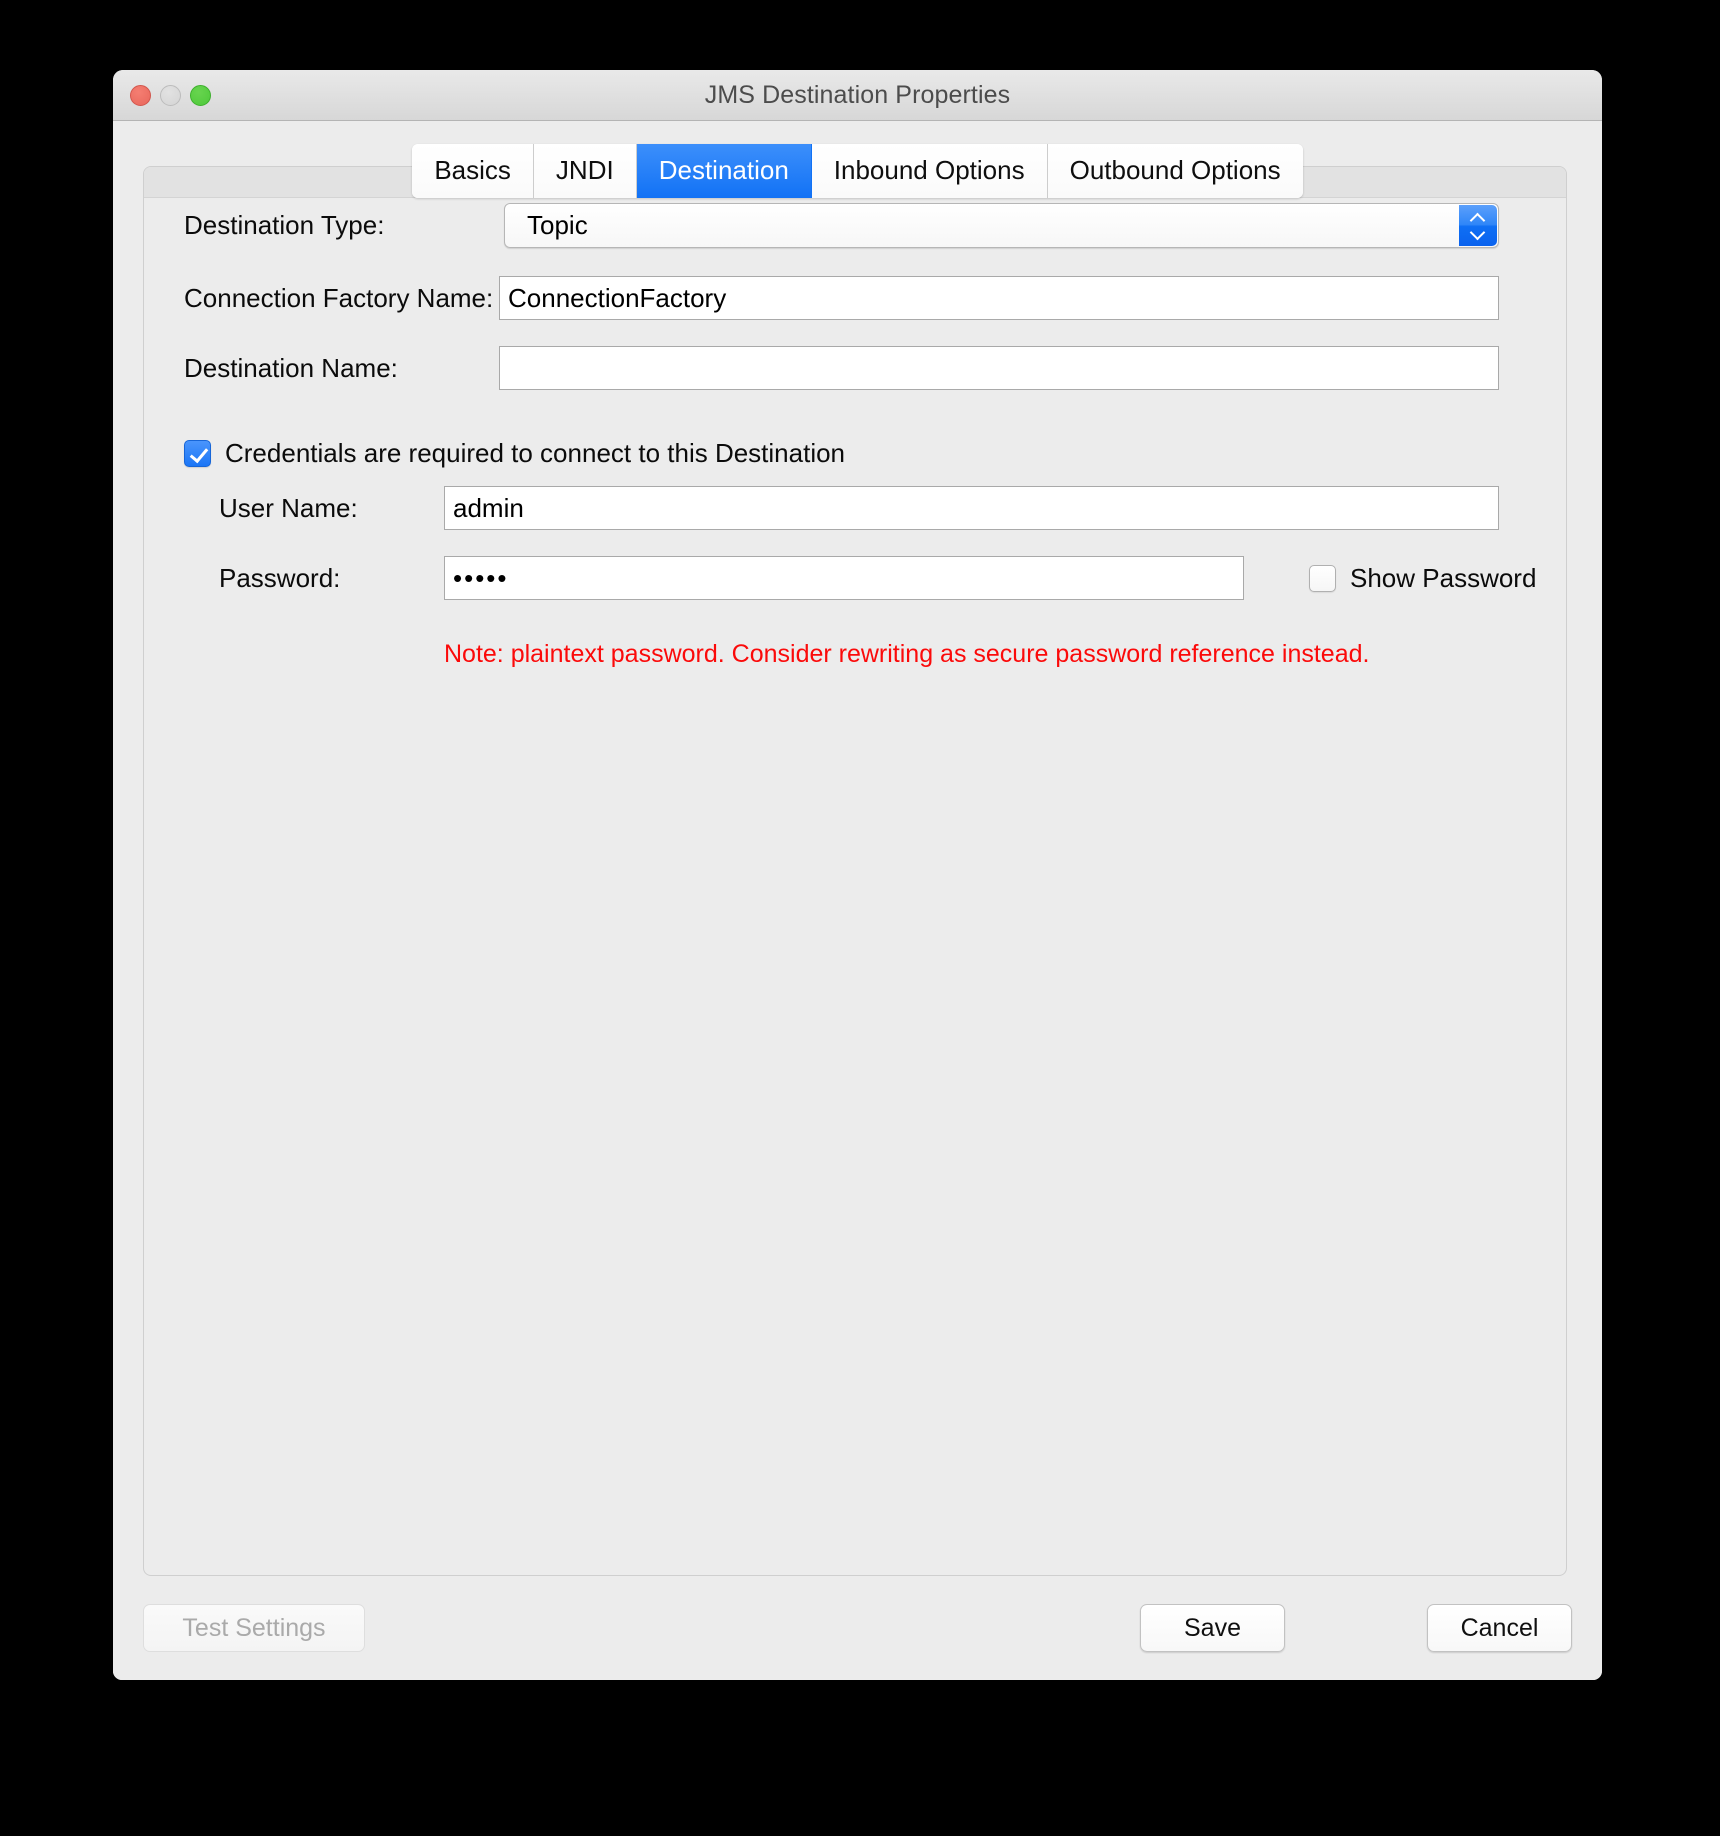  Describe the element at coordinates (999, 298) in the screenshot. I see `connection-factory-input` at that location.